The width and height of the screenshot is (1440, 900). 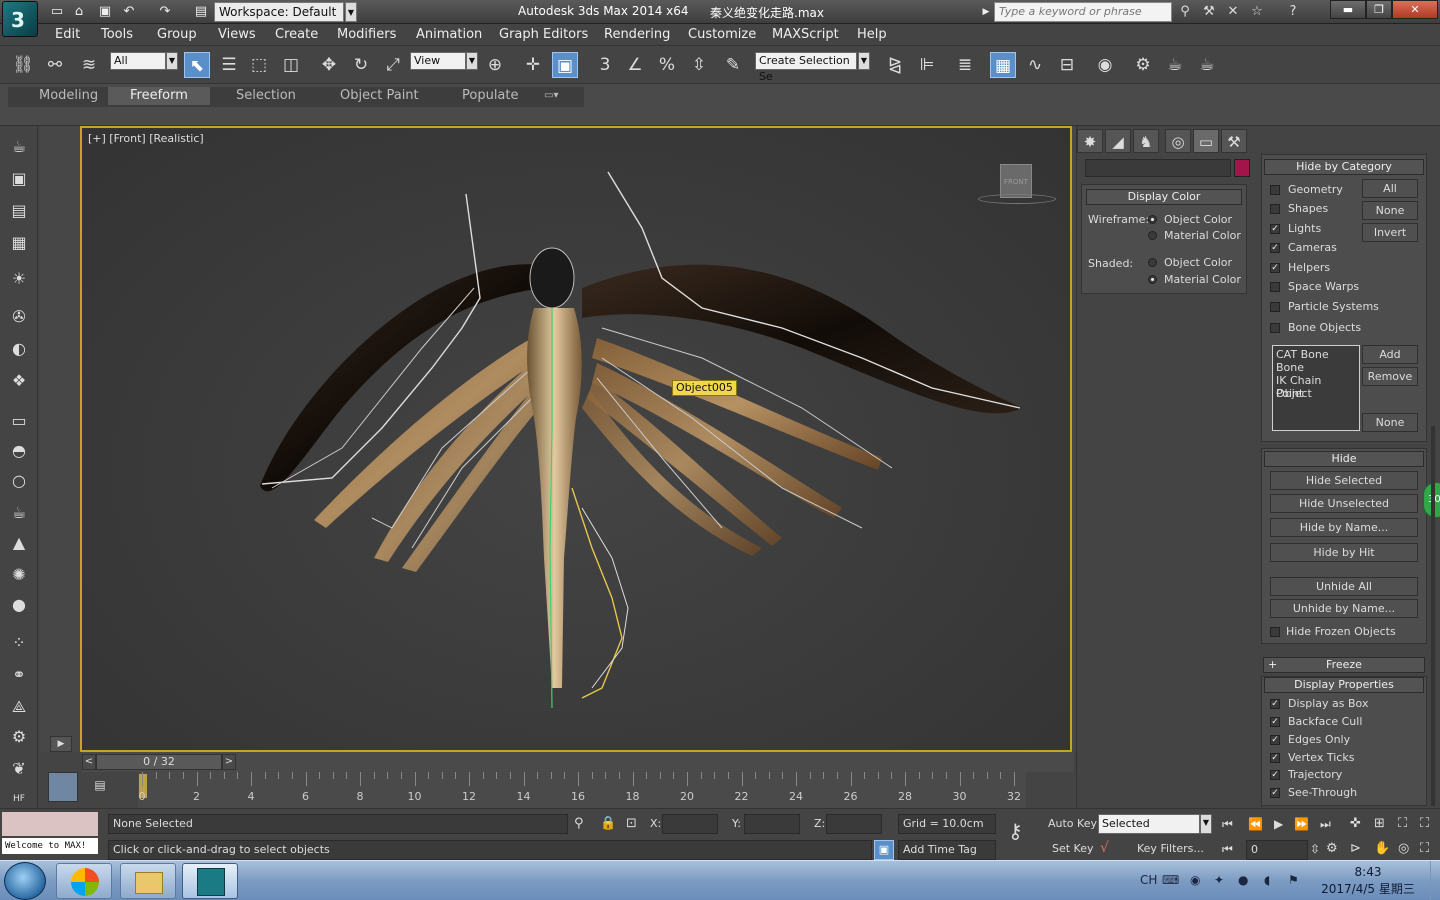 What do you see at coordinates (1242, 168) in the screenshot?
I see `object-color-swatch` at bounding box center [1242, 168].